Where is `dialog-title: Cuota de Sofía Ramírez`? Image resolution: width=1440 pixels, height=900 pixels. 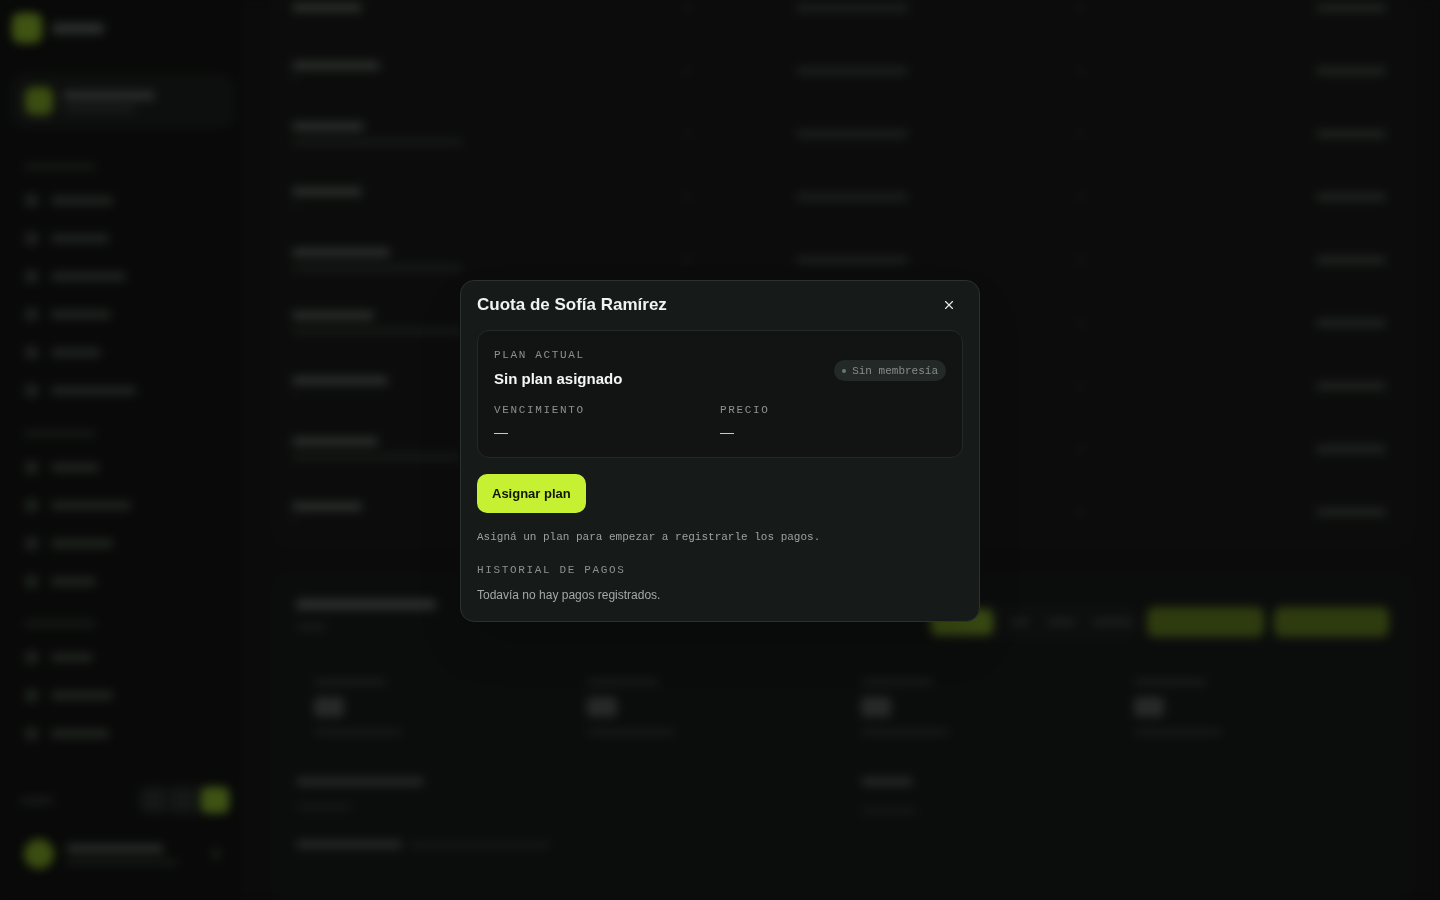 dialog-title: Cuota de Sofía Ramírez is located at coordinates (572, 305).